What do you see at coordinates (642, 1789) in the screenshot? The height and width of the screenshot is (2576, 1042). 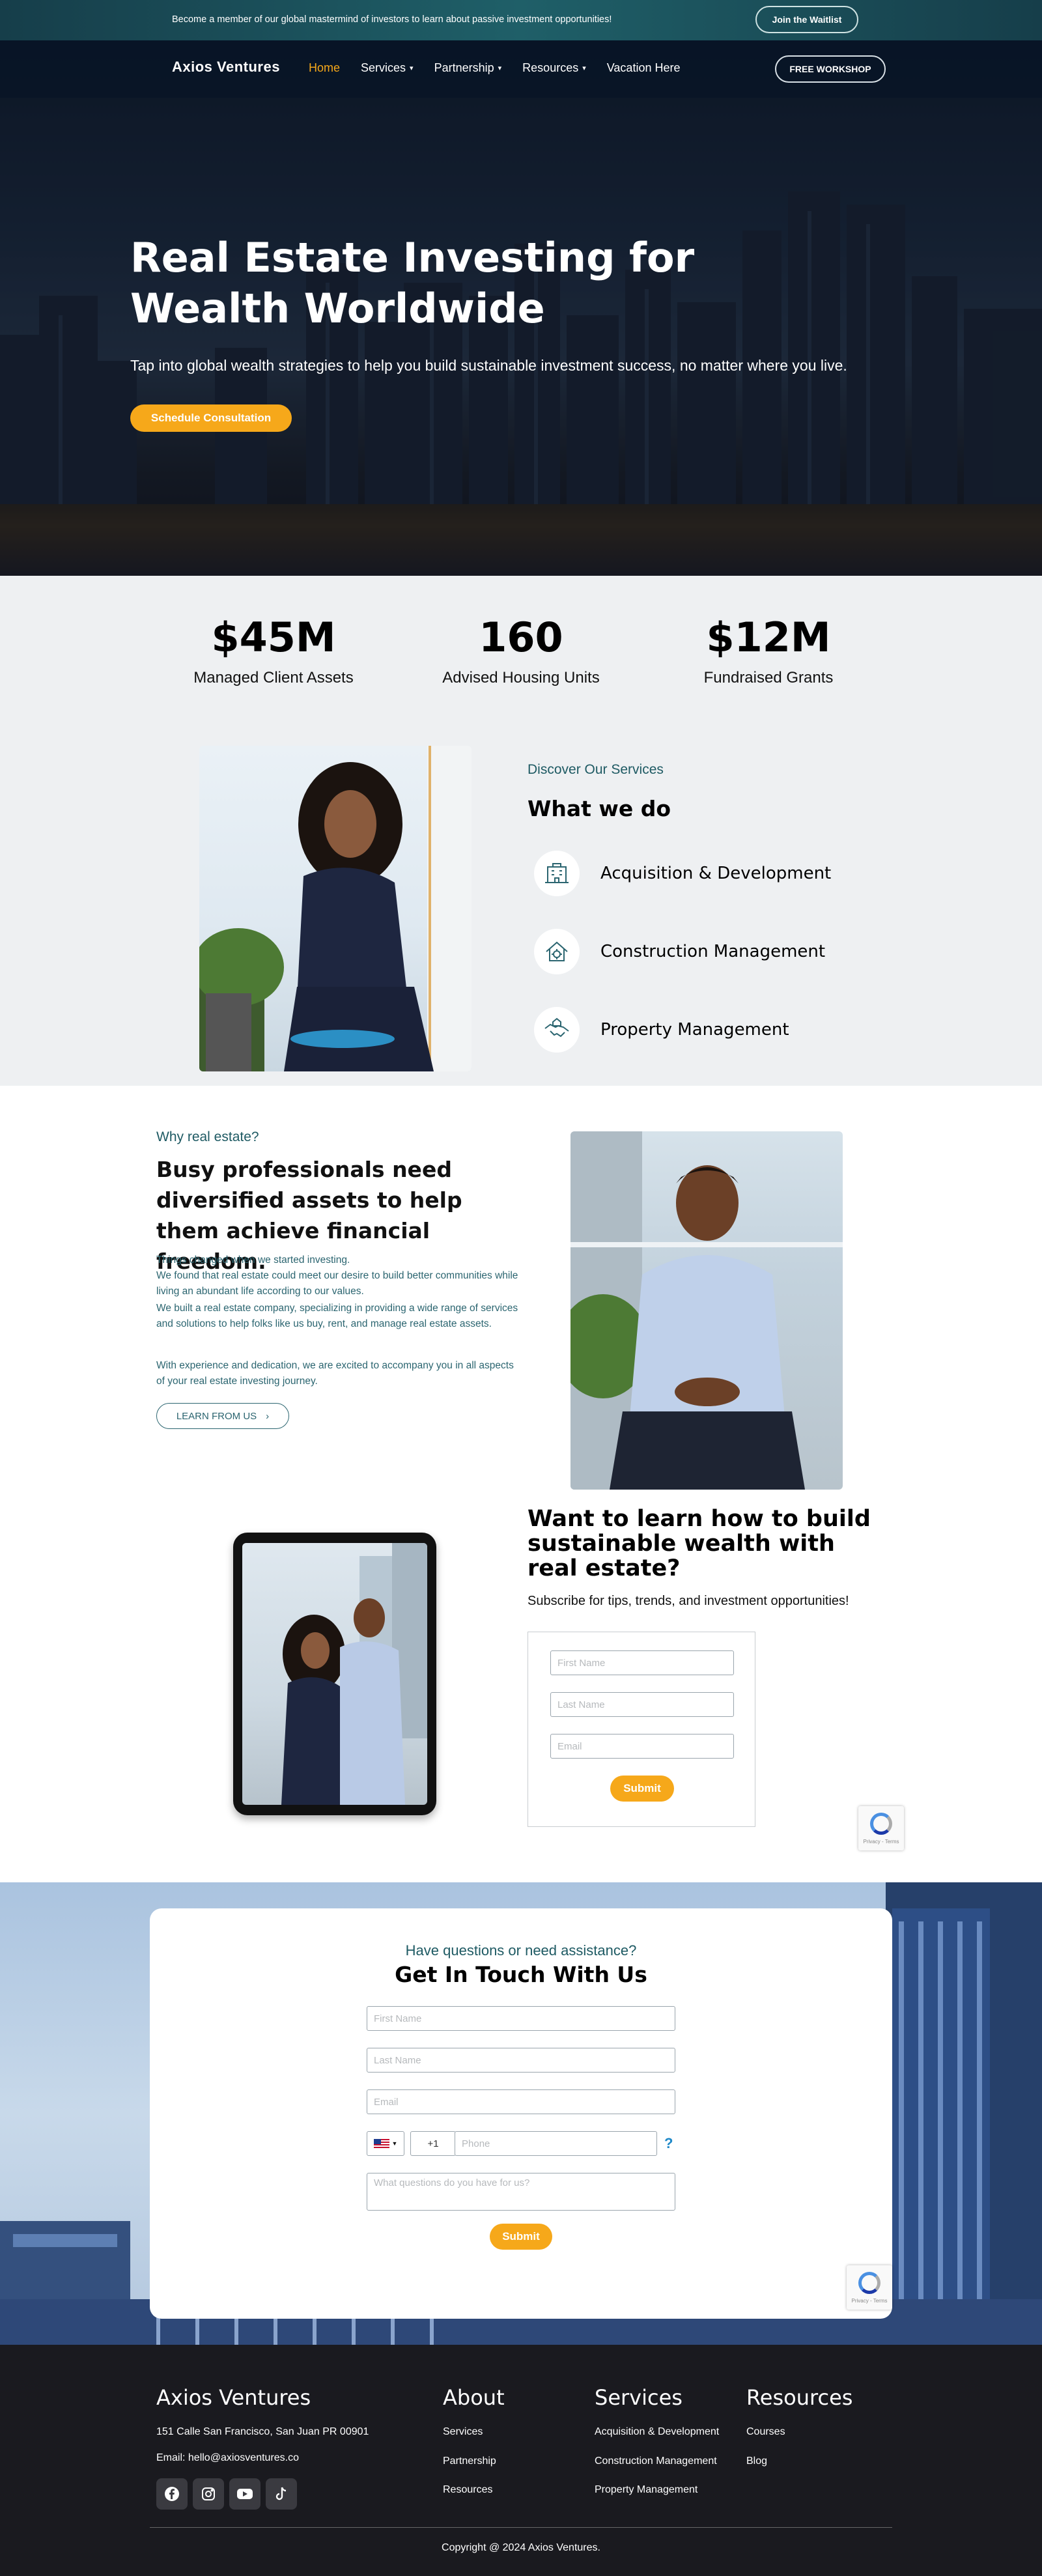 I see `subscribe-submit-button: Submit` at bounding box center [642, 1789].